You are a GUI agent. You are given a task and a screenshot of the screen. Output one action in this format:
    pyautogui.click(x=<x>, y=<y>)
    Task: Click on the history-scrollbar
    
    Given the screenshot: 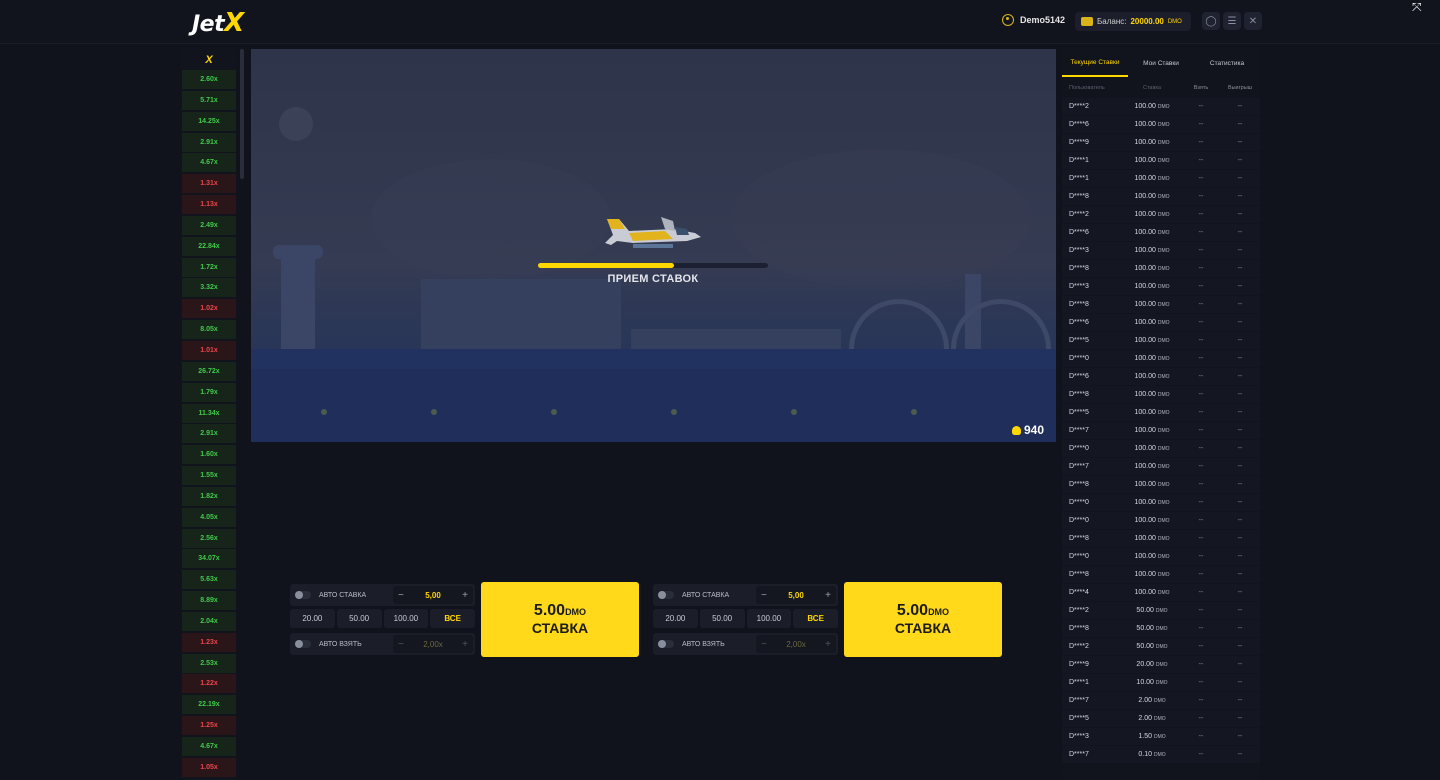 What is the action you would take?
    pyautogui.click(x=242, y=114)
    